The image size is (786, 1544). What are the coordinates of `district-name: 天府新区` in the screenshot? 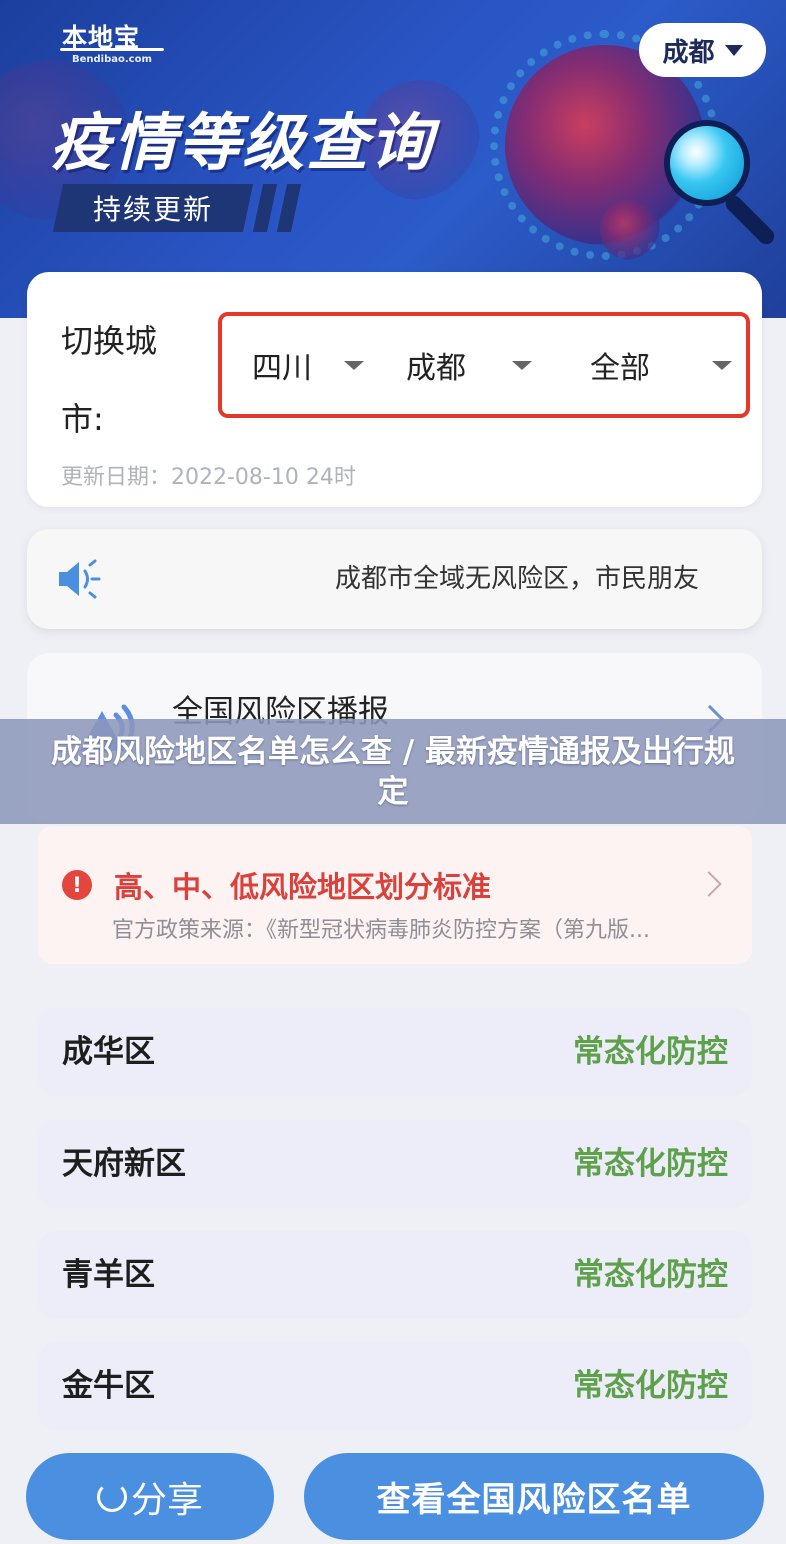 It's located at (124, 1164).